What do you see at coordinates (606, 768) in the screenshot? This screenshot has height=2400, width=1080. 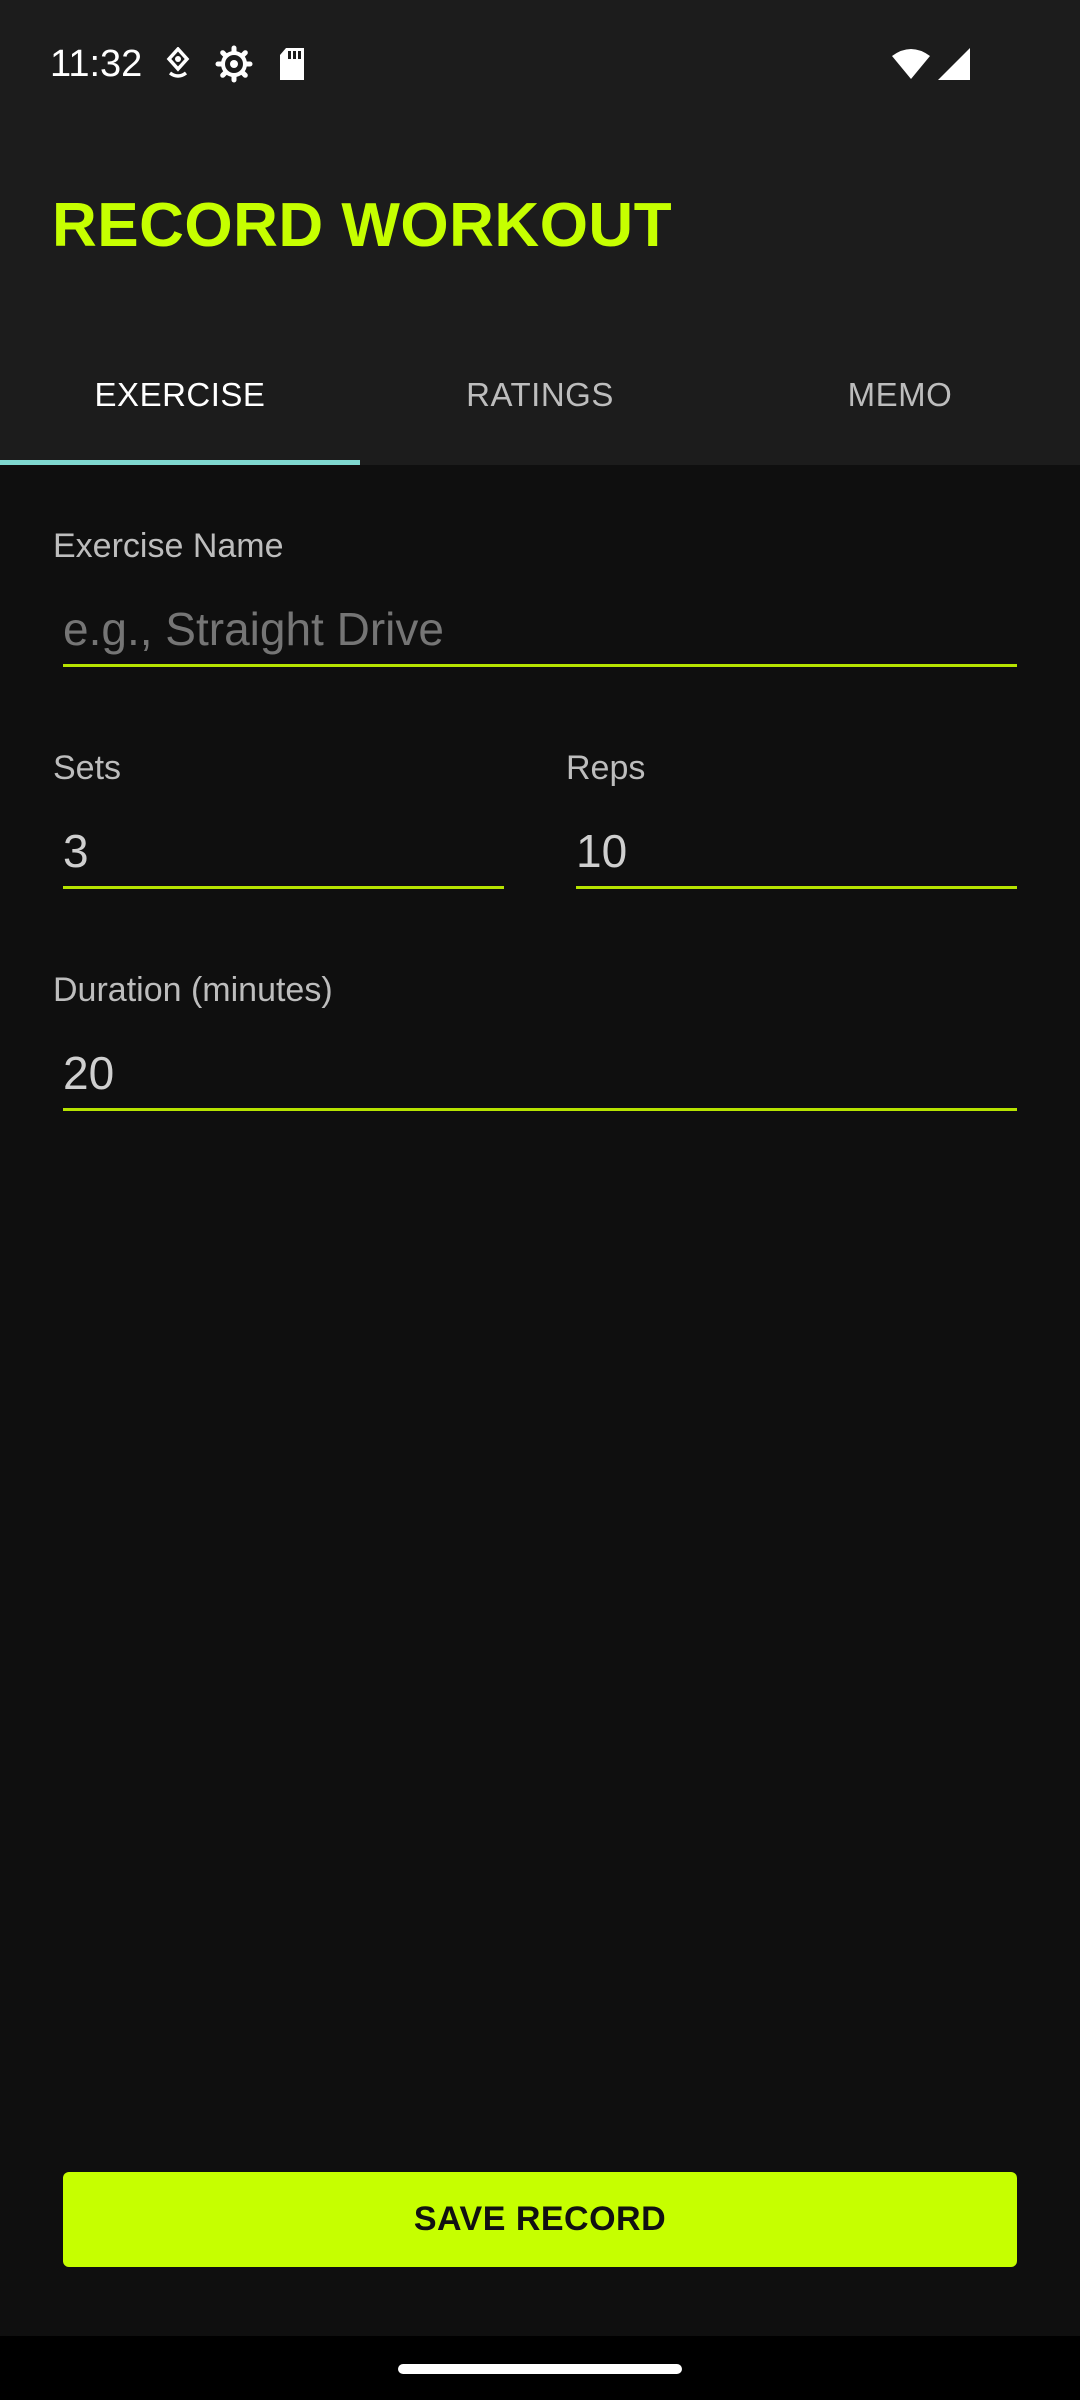 I see `reps-label: Reps` at bounding box center [606, 768].